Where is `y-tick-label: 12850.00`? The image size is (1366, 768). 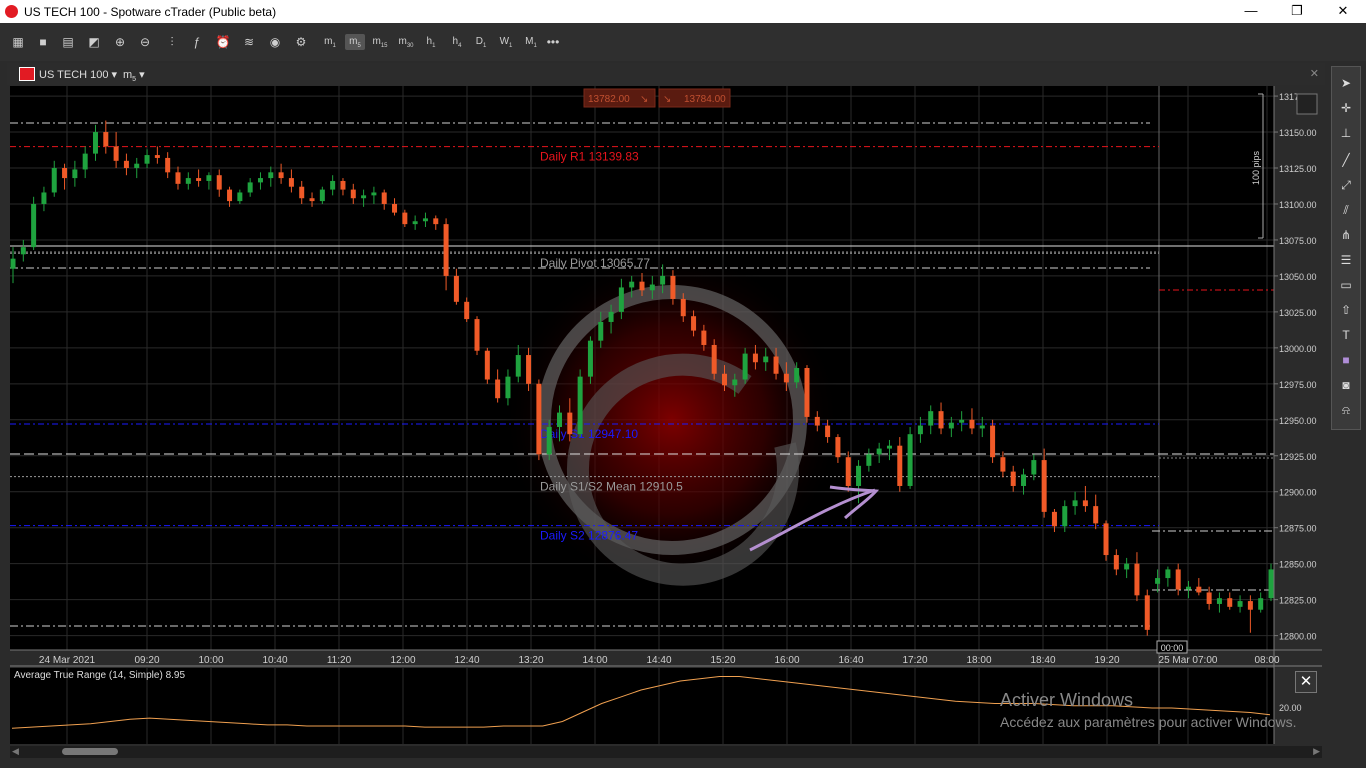
y-tick-label: 12850.00 is located at coordinates (1298, 565).